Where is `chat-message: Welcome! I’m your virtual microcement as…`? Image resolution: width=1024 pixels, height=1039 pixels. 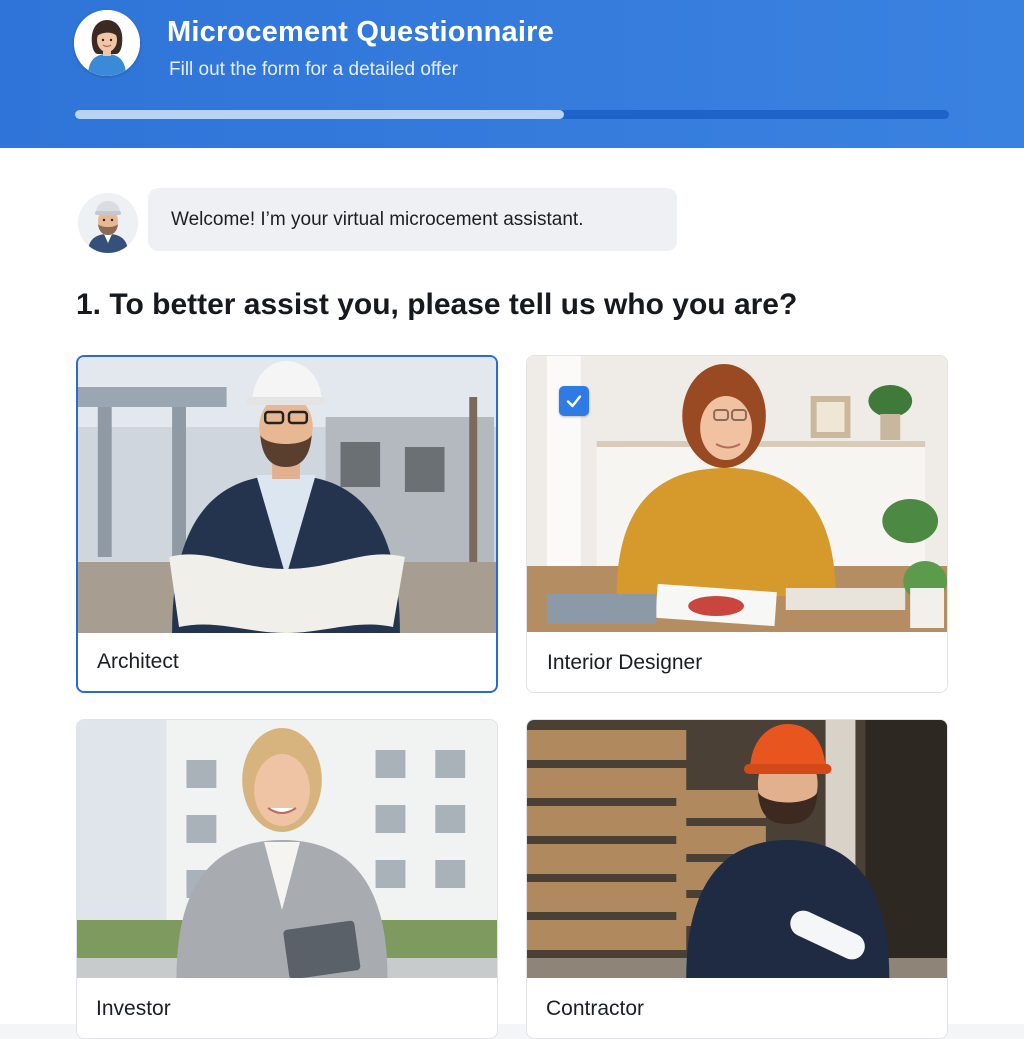 chat-message: Welcome! I’m your virtual microcement as… is located at coordinates (412, 219).